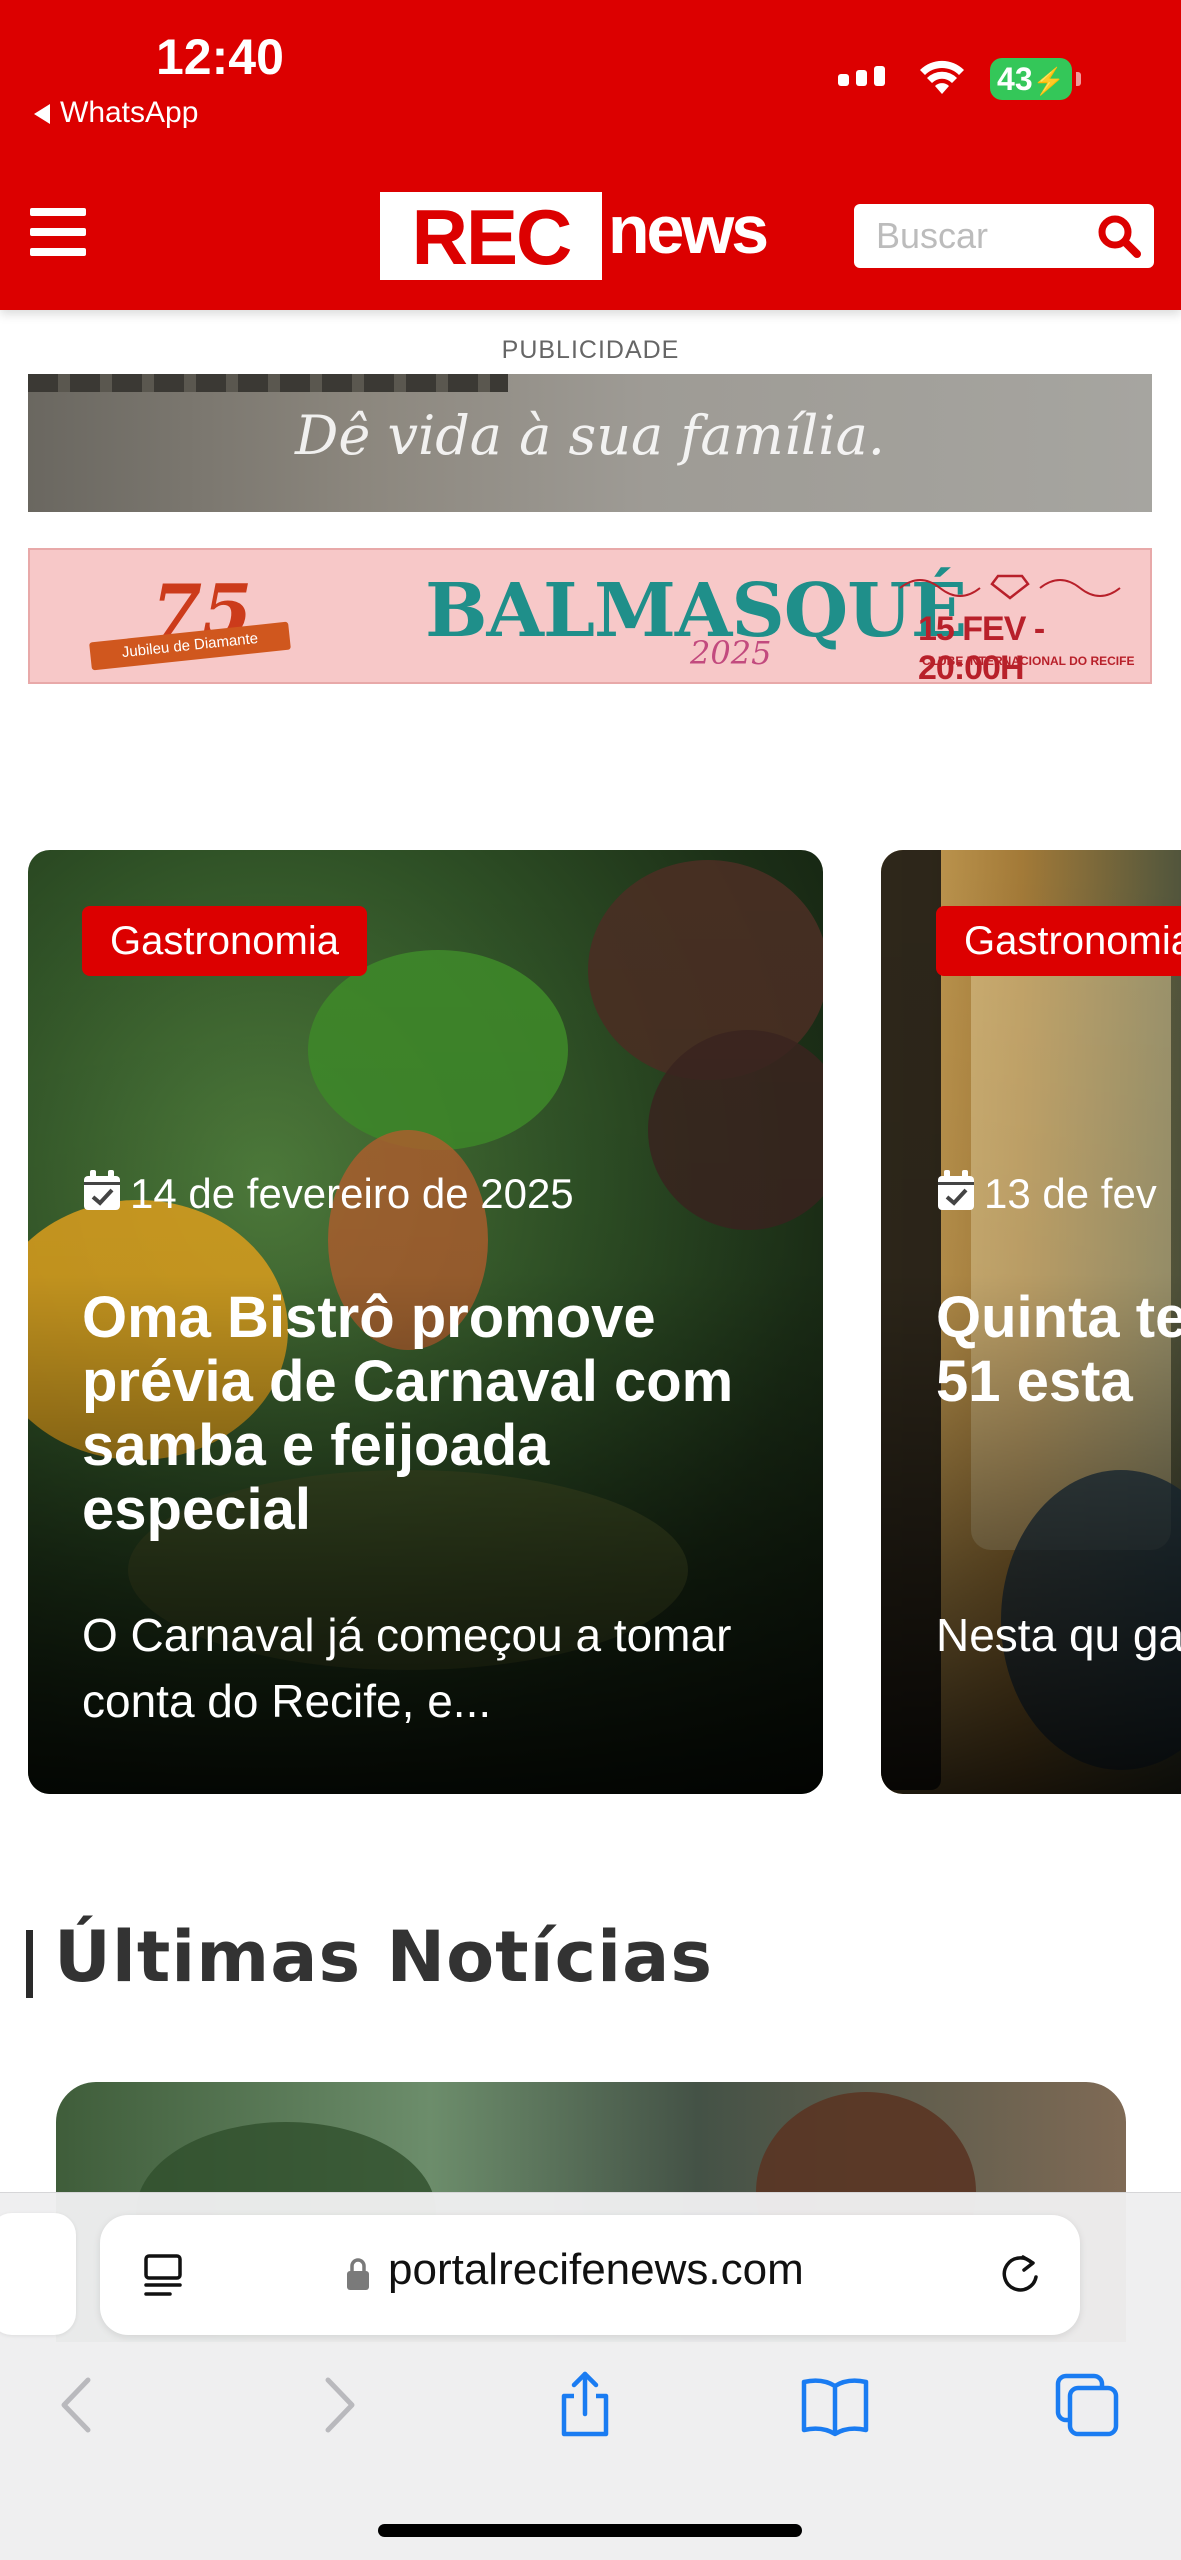 The image size is (1181, 2560). What do you see at coordinates (358, 2274) in the screenshot?
I see `lock-icon` at bounding box center [358, 2274].